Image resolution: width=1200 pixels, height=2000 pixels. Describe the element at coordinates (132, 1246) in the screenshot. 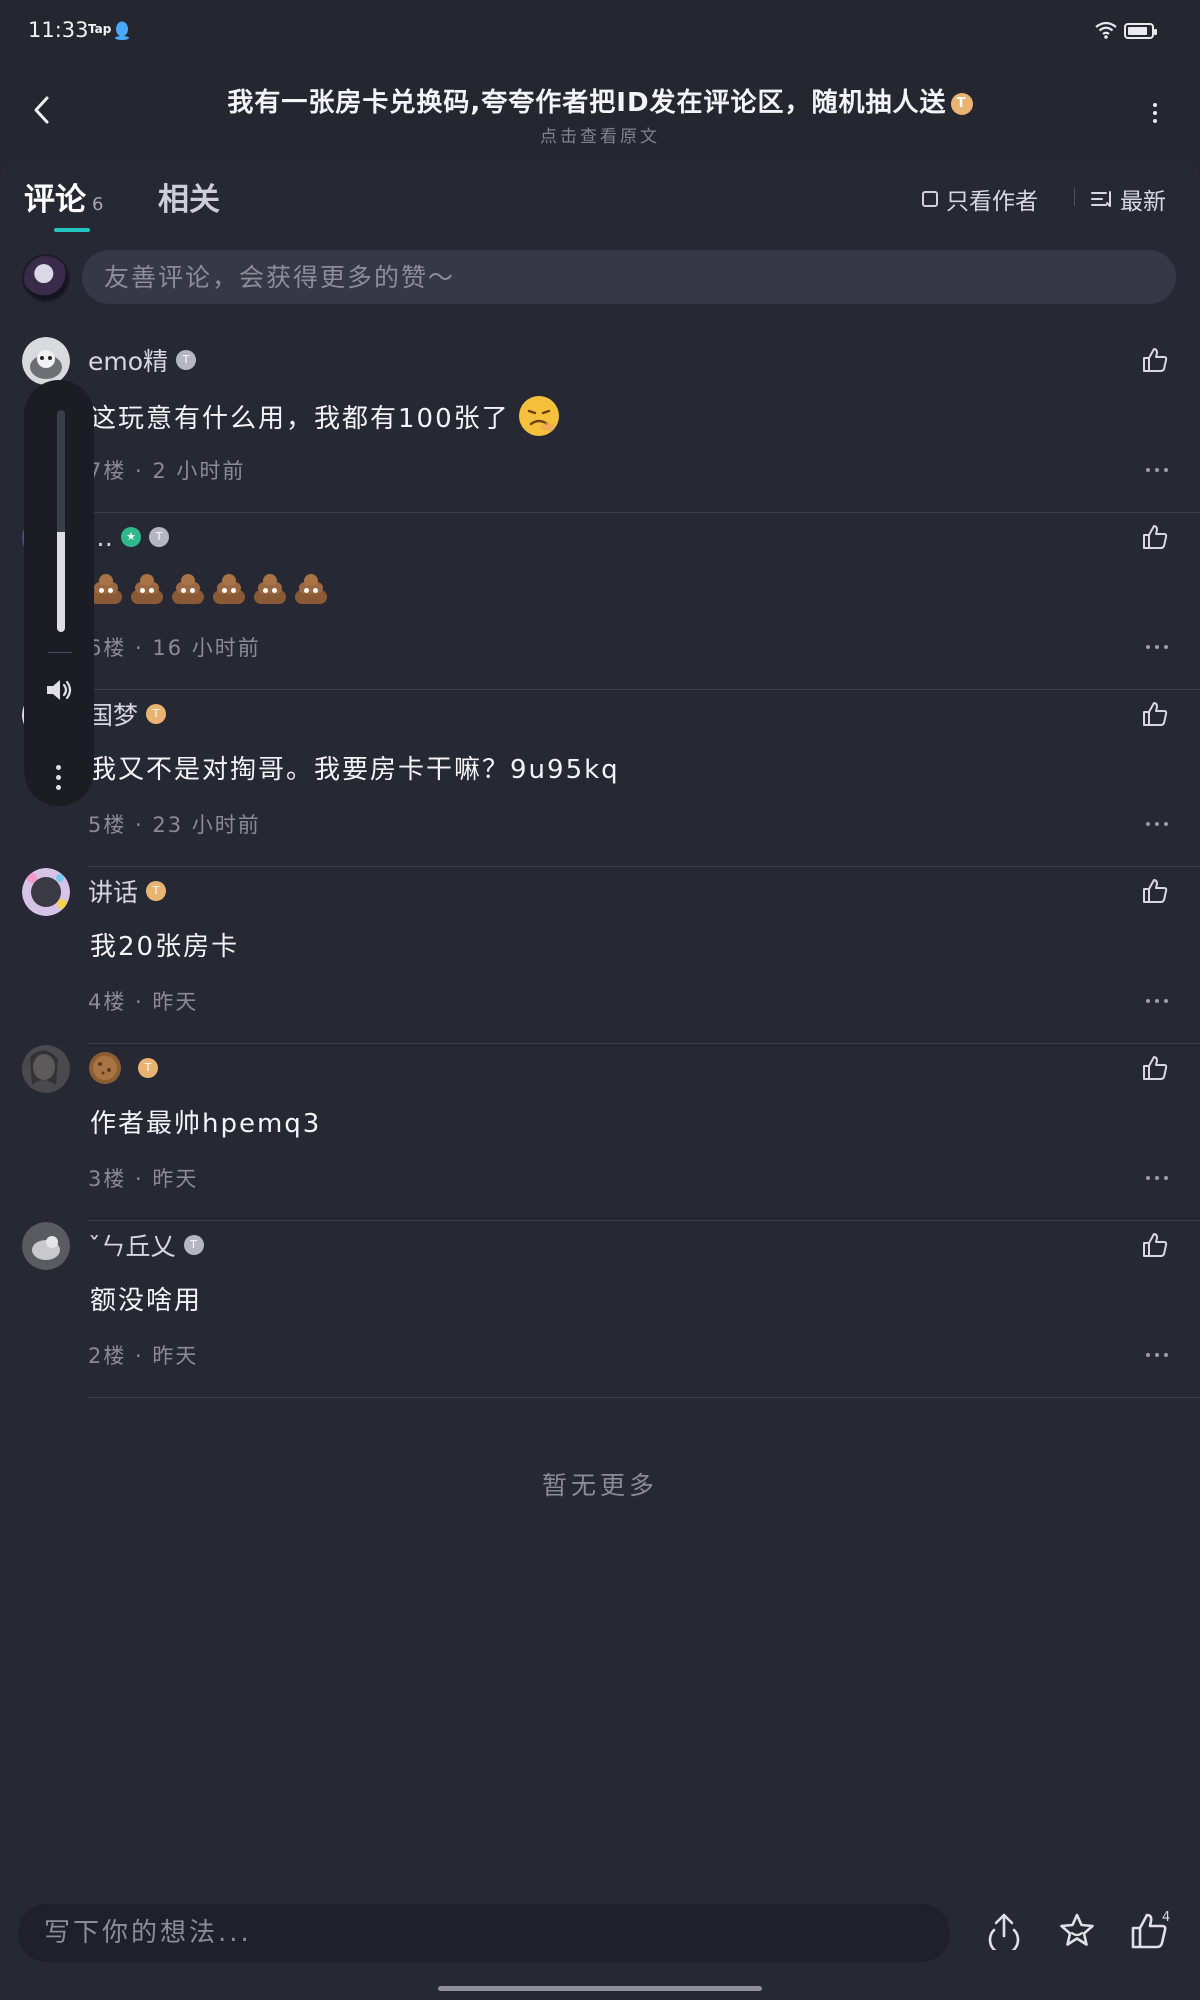

I see `user-name: ˇㄣ丘乂` at that location.